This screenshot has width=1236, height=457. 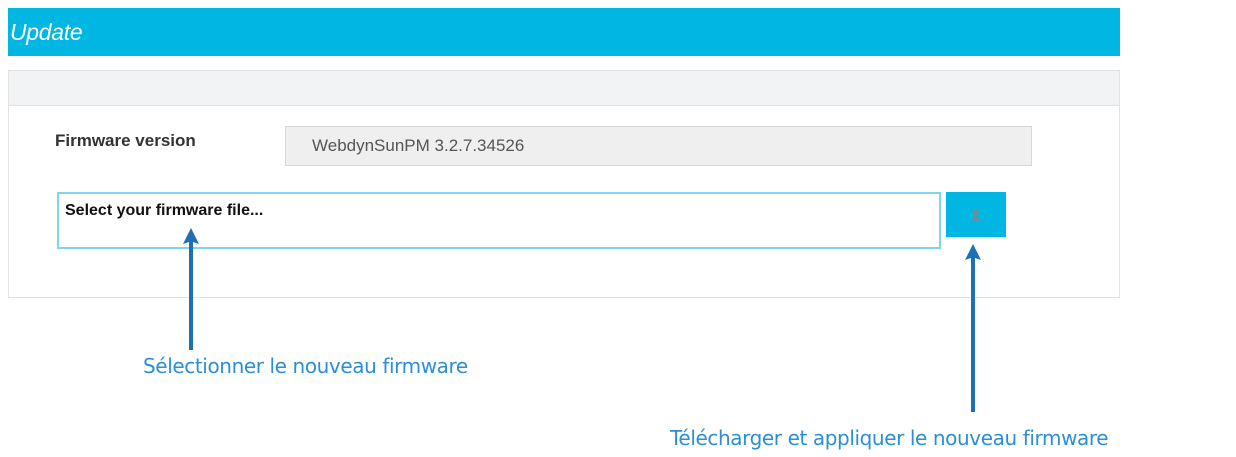 I want to click on annotation-select-firmware: Sélectionner le nouveau firmware, so click(x=305, y=366).